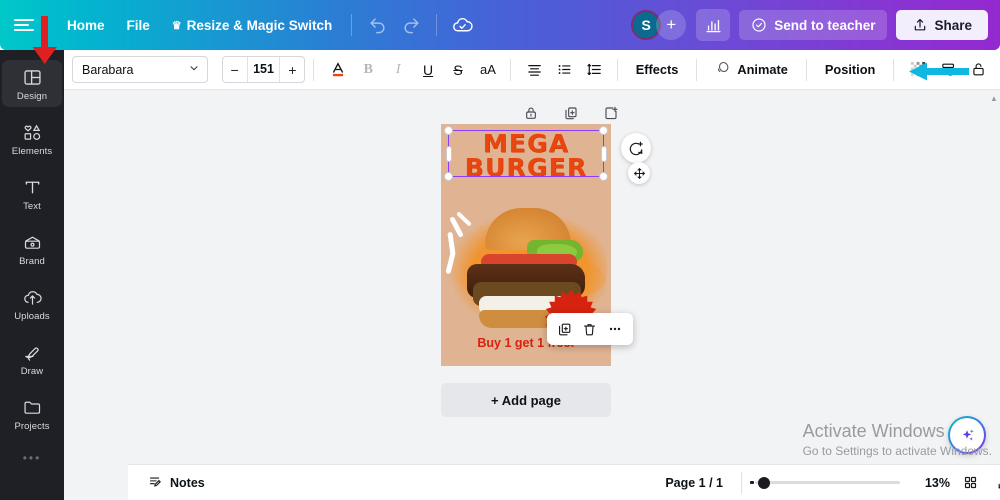 This screenshot has width=1000, height=500. Describe the element at coordinates (930, 483) in the screenshot. I see `zoom-level-value: 13%` at that location.